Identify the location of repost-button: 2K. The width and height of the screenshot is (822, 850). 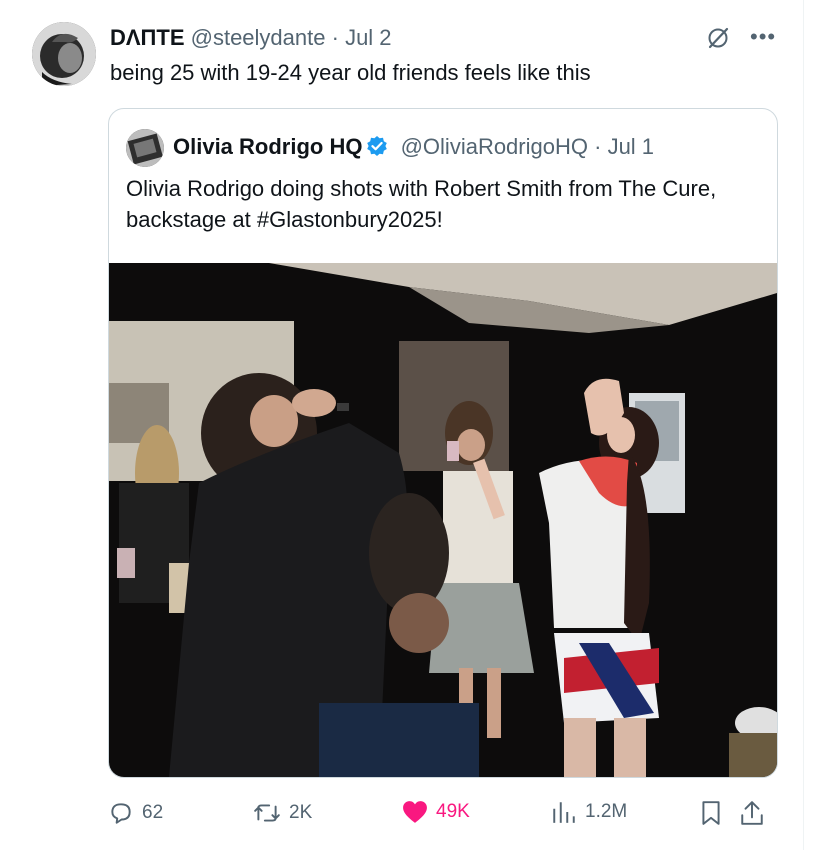
(282, 813).